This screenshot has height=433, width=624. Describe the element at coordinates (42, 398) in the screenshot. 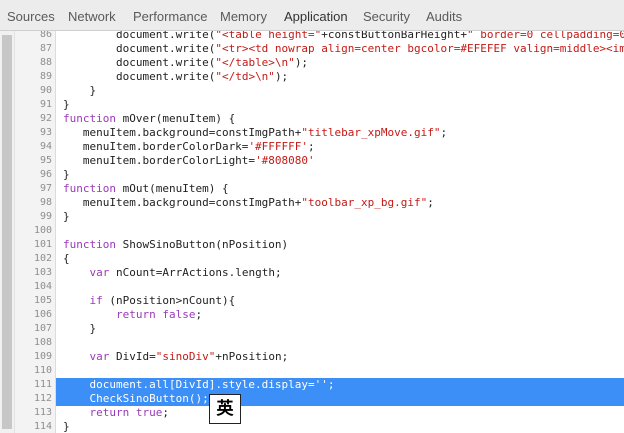

I see `line-number: 112` at that location.